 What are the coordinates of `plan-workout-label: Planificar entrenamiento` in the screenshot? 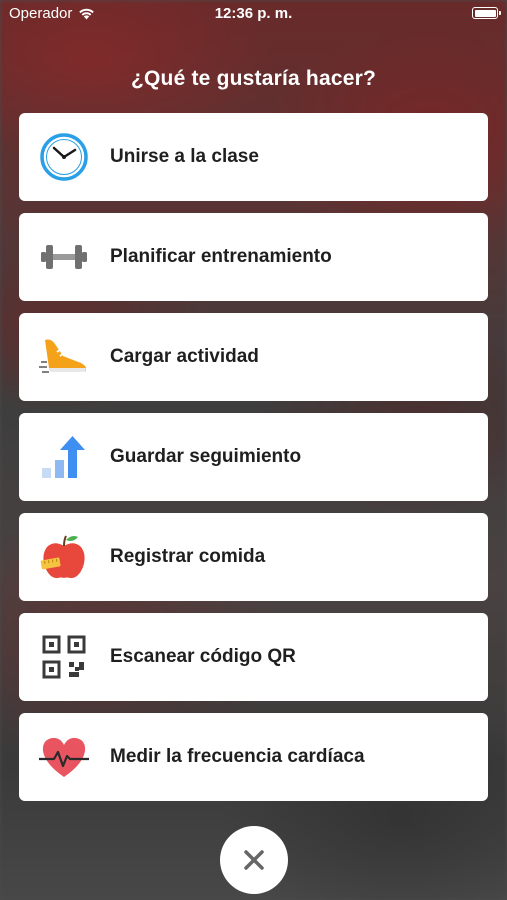 It's located at (221, 256).